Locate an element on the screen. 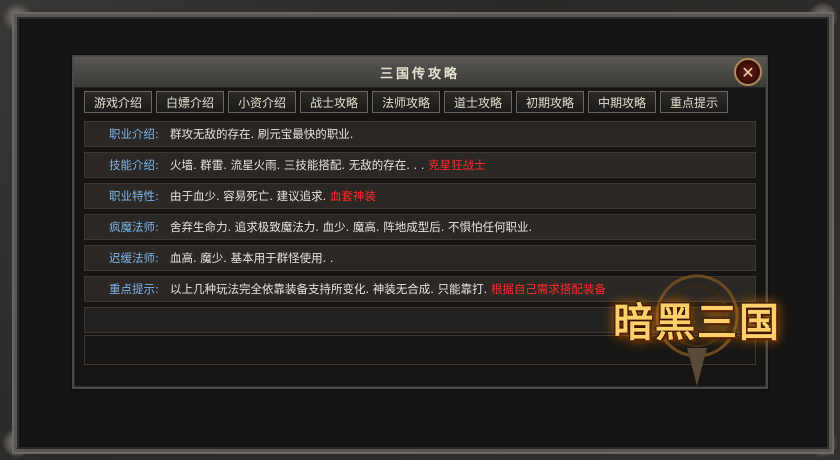 The width and height of the screenshot is (840, 460). row-text: 火墙. 群雷. 流星火雨. 三技能搭配. 无敌的存在. . . 克星狂战士 is located at coordinates (328, 165).